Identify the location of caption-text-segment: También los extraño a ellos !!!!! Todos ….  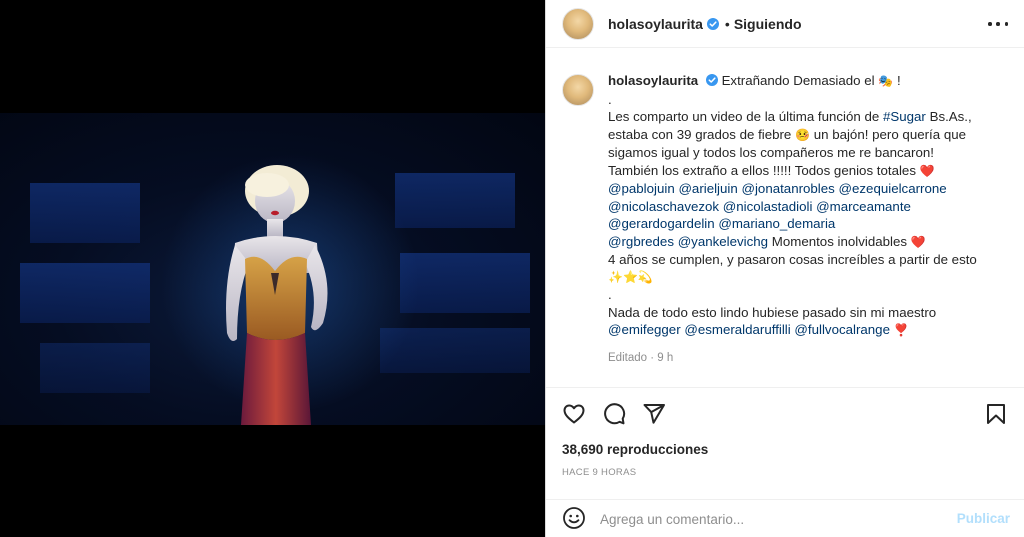
(762, 170).